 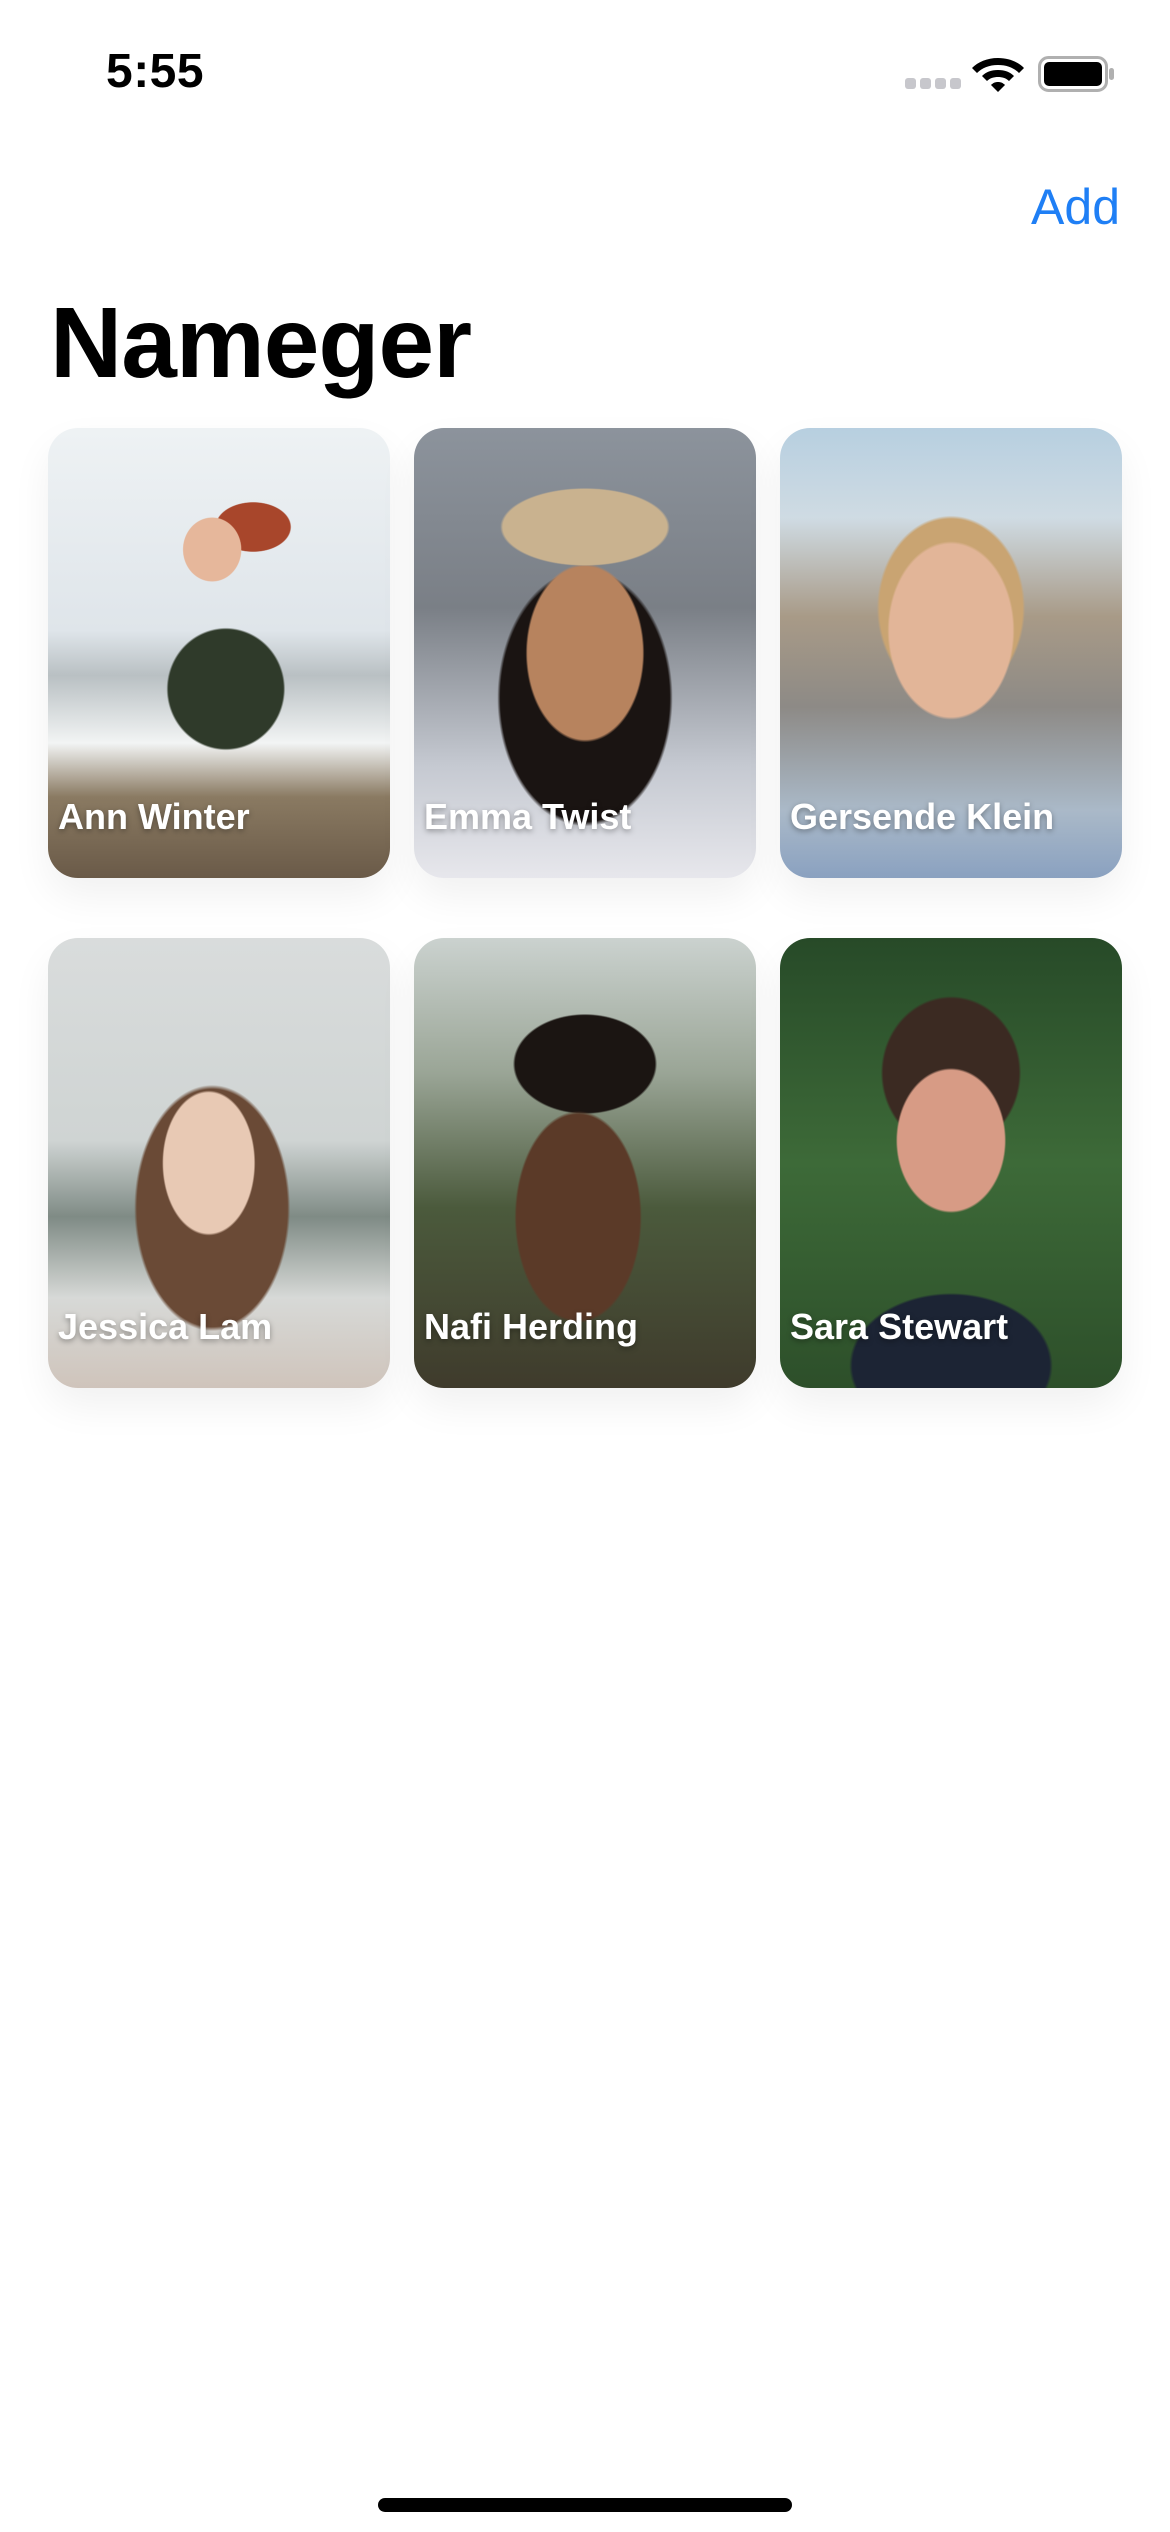 I want to click on person-name: Nafi Herding, so click(x=531, y=1326).